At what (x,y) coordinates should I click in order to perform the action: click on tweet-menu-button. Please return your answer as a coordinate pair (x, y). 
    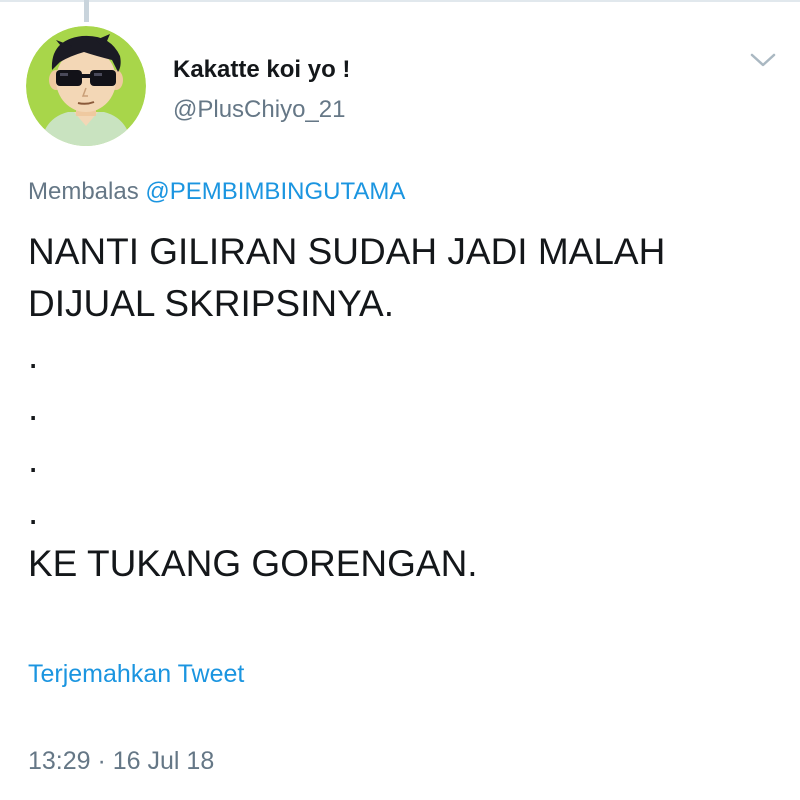
    Looking at the image, I should click on (763, 60).